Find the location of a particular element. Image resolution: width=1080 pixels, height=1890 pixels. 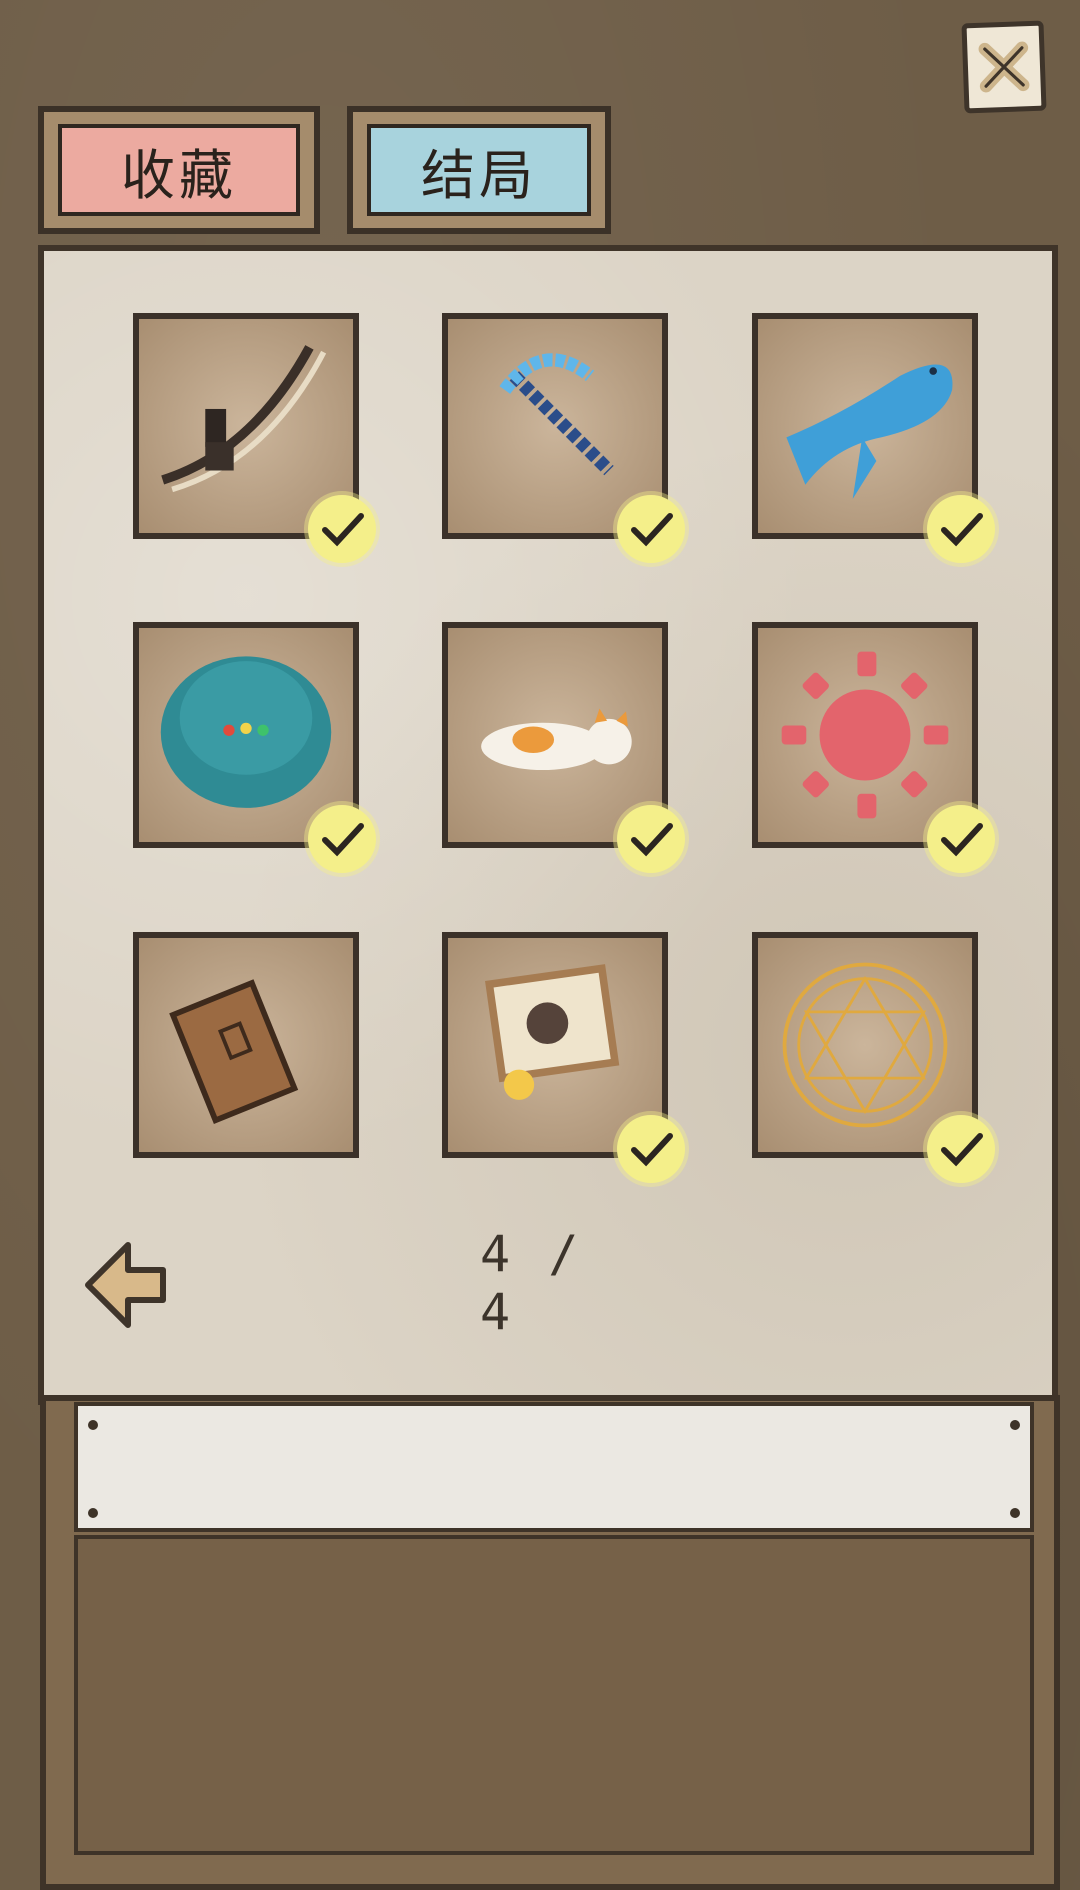

tab-endings: 结局 is located at coordinates (479, 170).